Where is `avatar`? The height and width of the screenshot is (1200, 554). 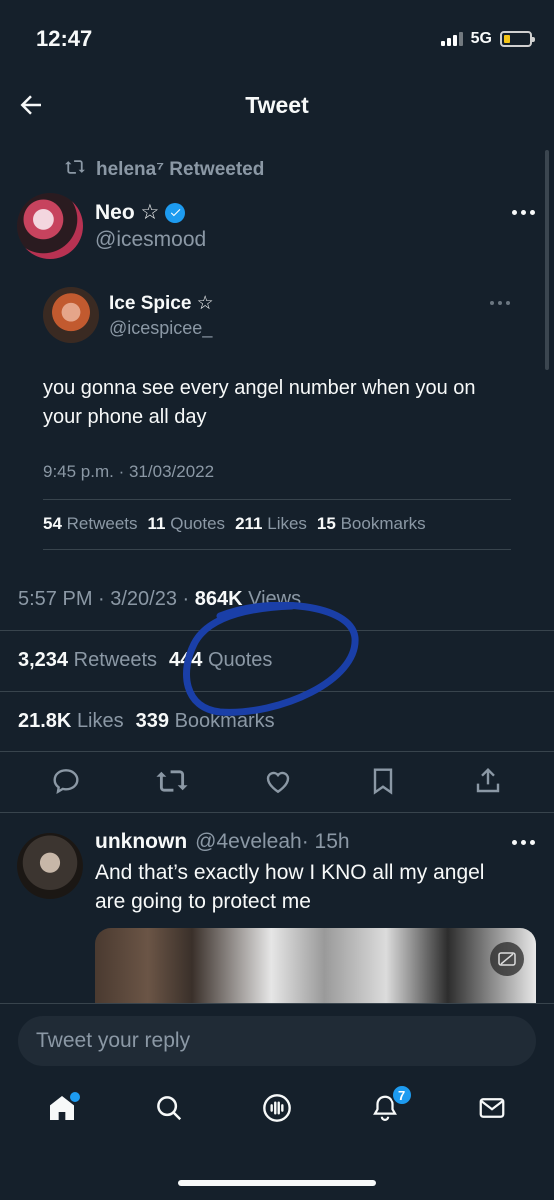 avatar is located at coordinates (50, 226).